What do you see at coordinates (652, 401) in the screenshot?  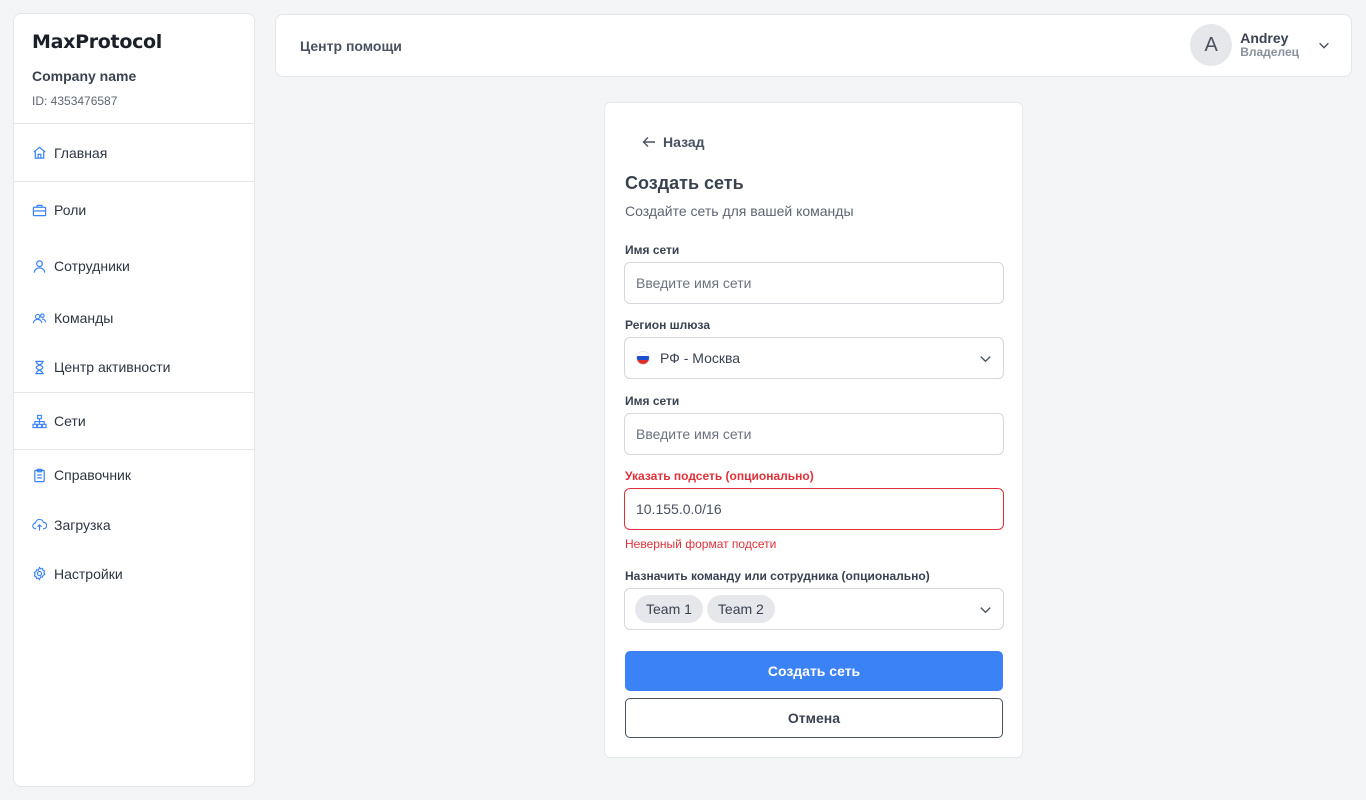 I see `network-name-2-label: Имя сети` at bounding box center [652, 401].